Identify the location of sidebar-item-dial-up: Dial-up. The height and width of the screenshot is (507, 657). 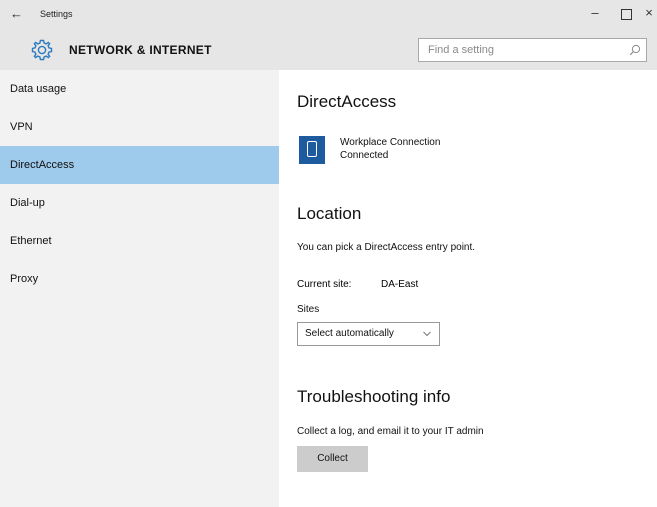
(139, 203).